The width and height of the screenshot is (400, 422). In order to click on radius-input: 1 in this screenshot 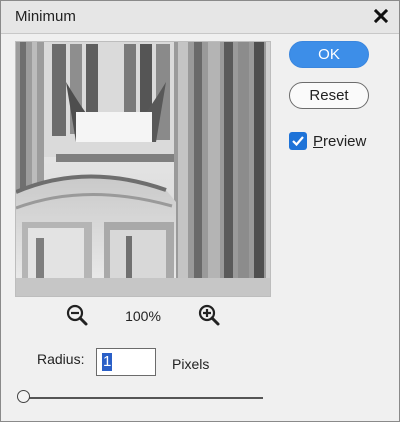, I will do `click(126, 362)`.